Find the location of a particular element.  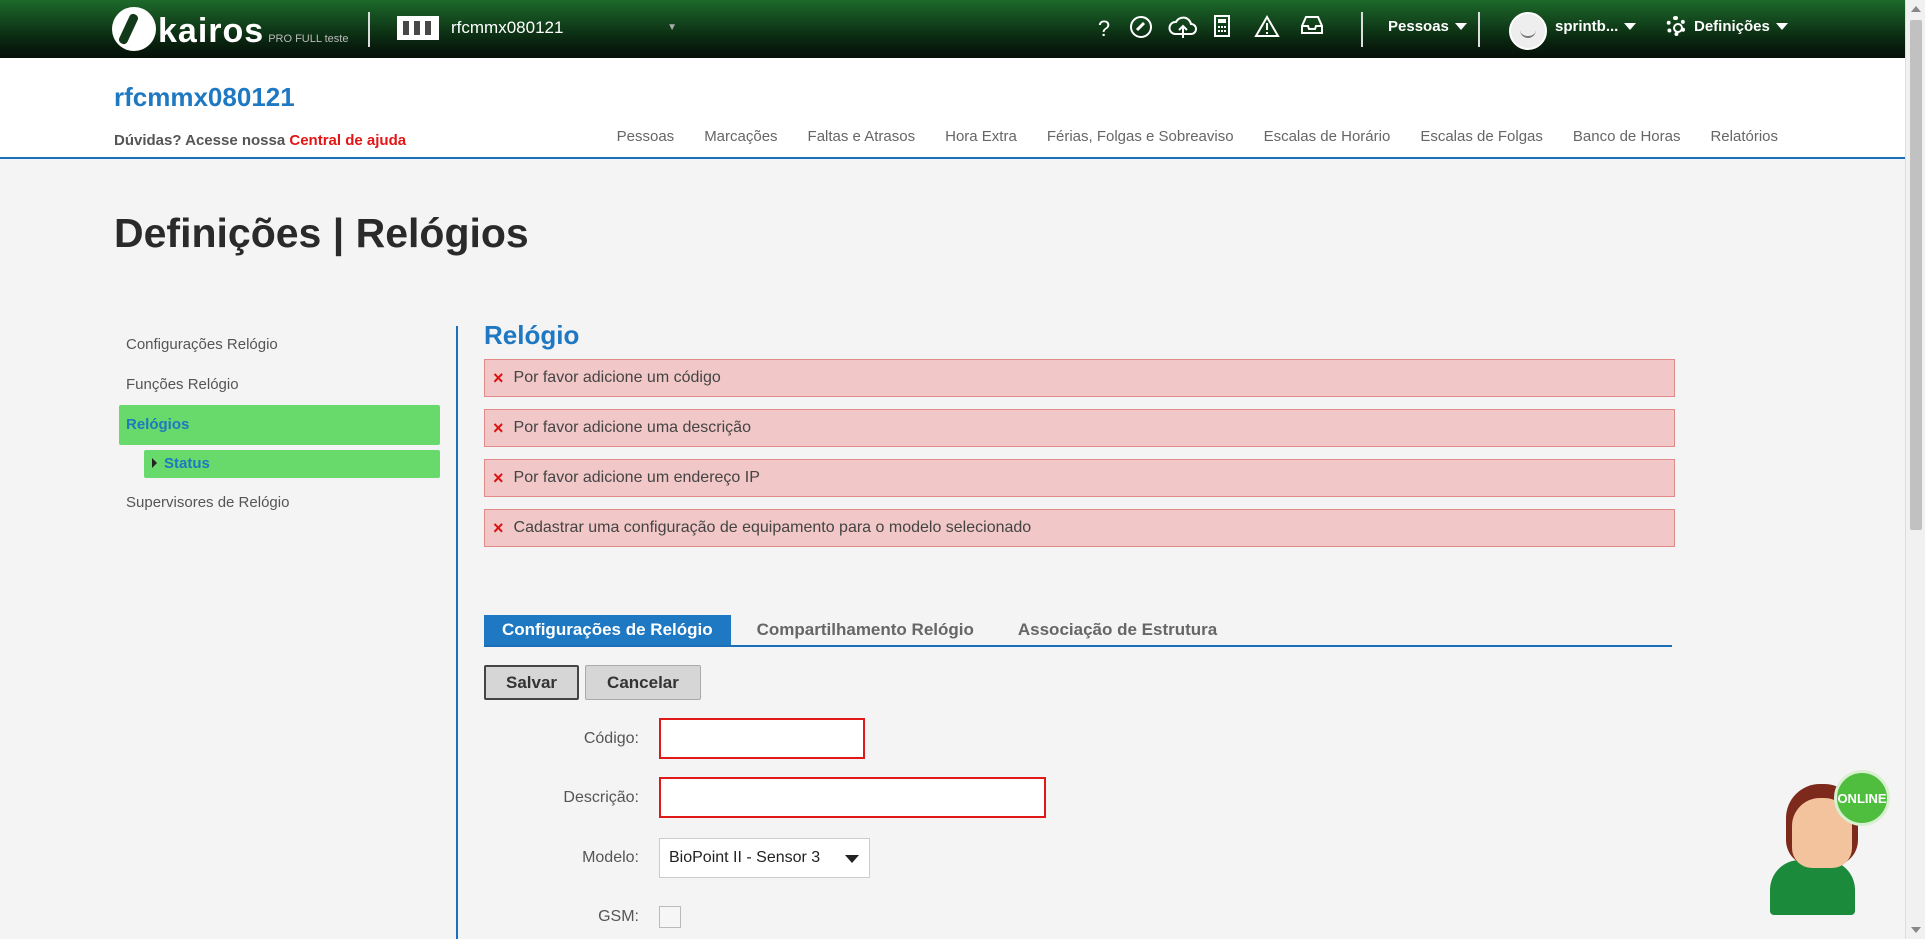

sidebar-item-configuracoes: Configurações Relógio is located at coordinates (279, 345).